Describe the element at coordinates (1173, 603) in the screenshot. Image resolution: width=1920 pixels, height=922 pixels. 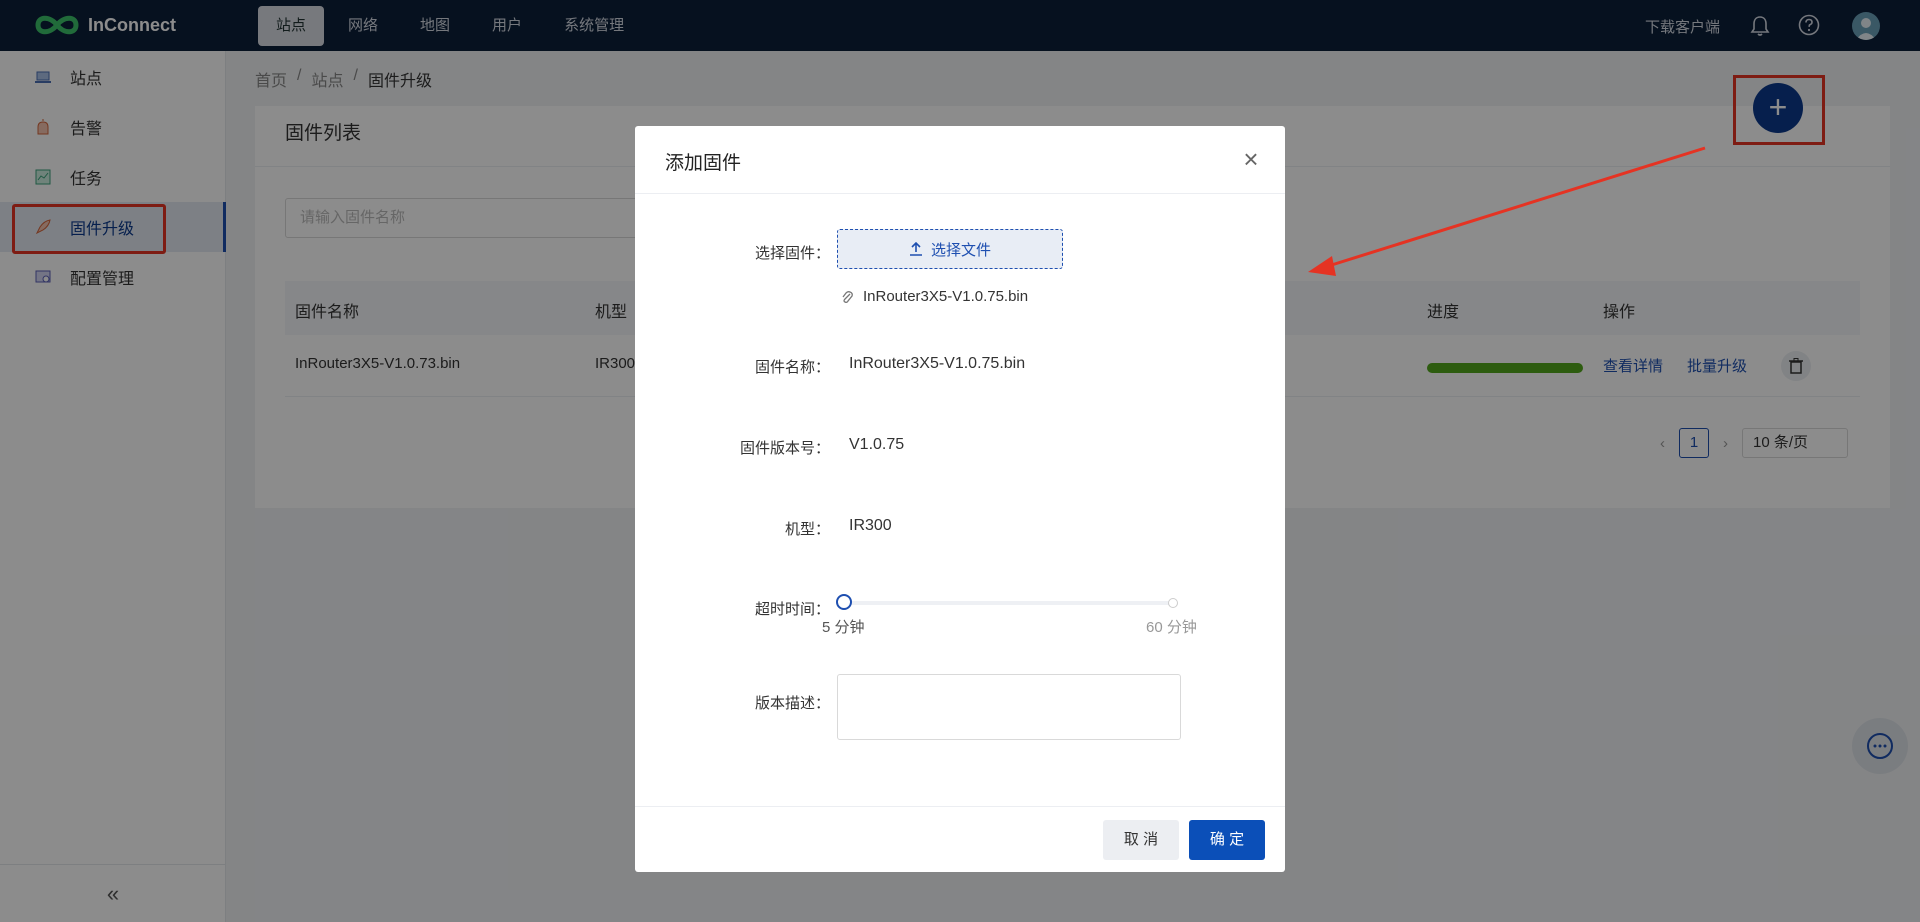
I see `timeout-slider-end-dot` at that location.